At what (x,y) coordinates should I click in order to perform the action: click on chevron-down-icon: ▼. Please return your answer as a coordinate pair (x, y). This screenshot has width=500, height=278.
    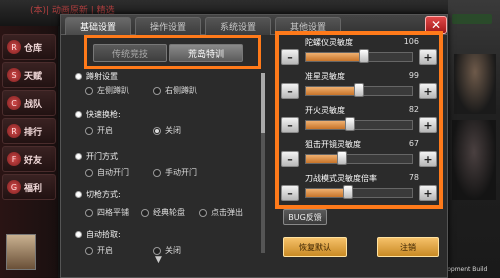
    Looking at the image, I should click on (158, 260).